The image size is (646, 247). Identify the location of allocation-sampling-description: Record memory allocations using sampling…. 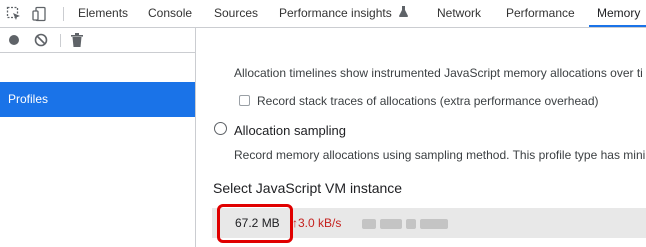
(440, 155).